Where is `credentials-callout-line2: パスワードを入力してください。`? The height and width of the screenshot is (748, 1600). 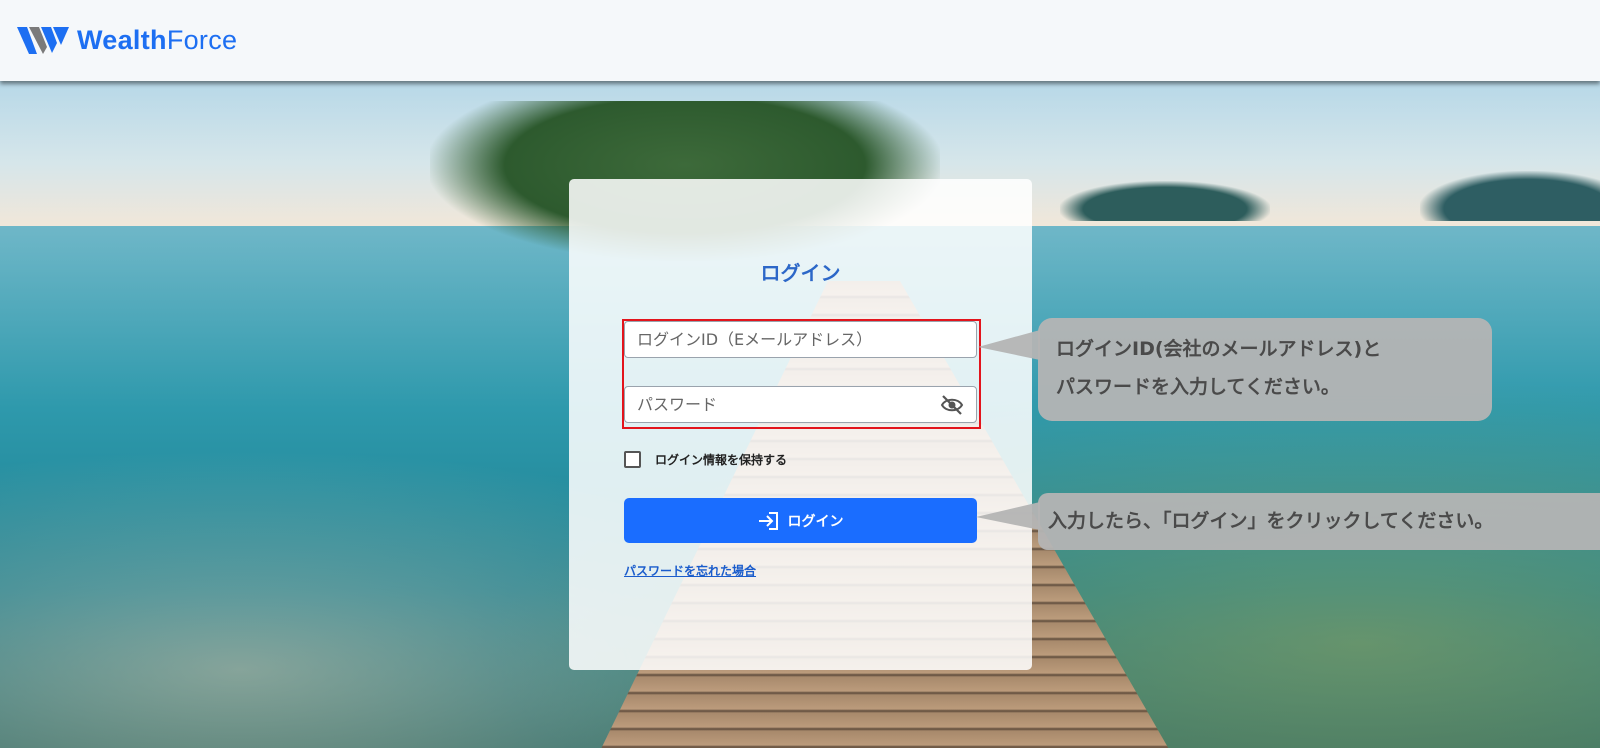
credentials-callout-line2: パスワードを入力してください。 is located at coordinates (1198, 387).